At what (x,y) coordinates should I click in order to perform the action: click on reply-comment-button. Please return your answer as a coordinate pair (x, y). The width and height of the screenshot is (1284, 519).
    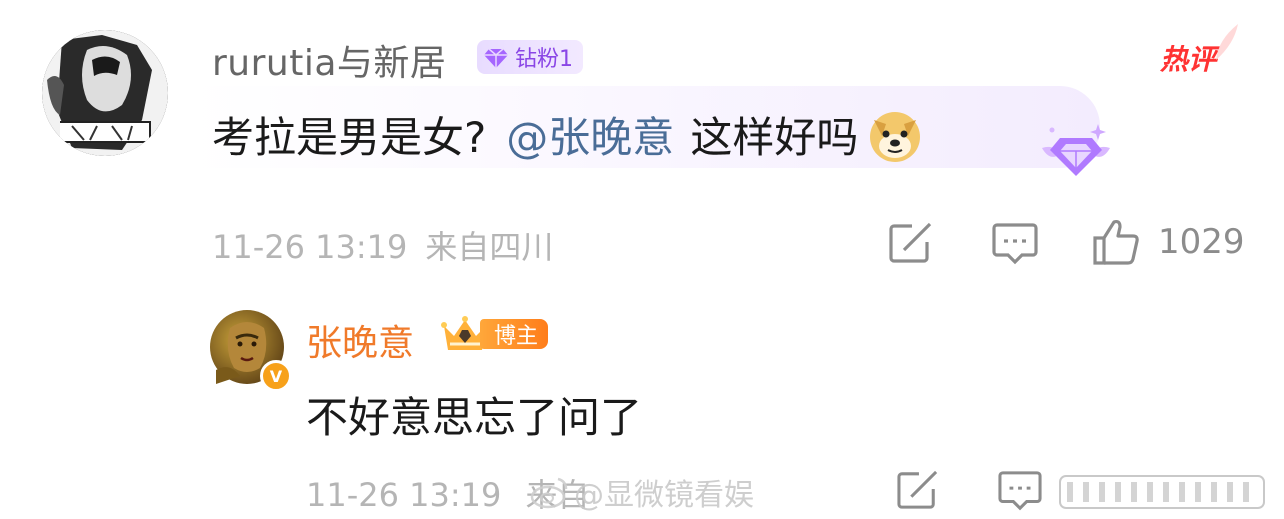
    Looking at the image, I should click on (1020, 491).